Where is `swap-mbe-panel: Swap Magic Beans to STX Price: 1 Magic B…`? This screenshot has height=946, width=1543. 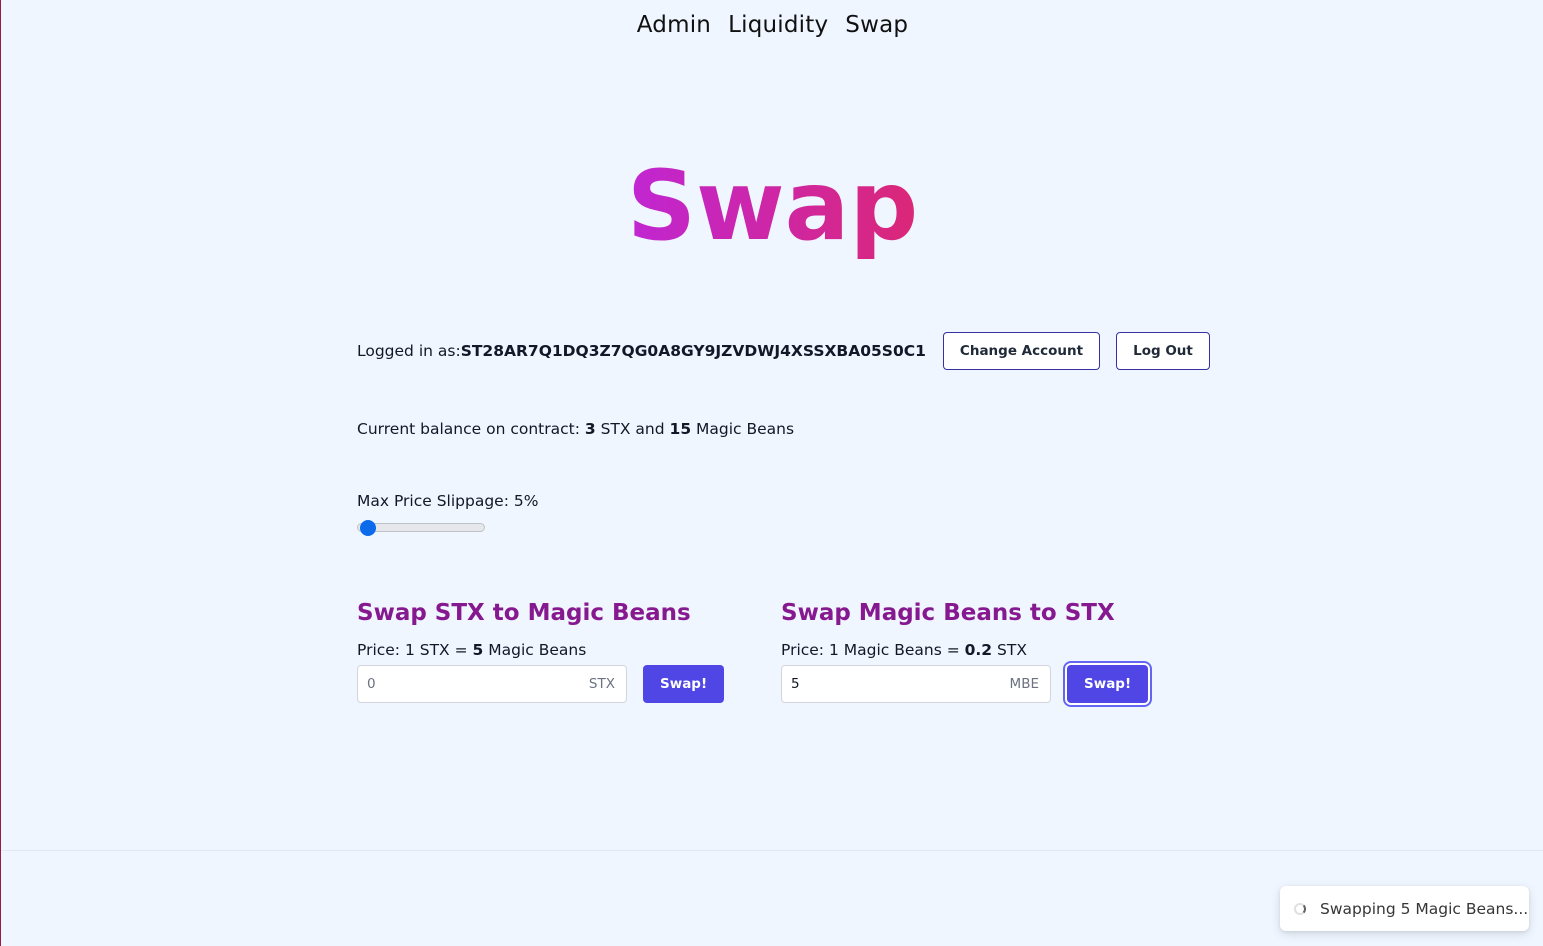 swap-mbe-panel: Swap Magic Beans to STX Price: 1 Magic B… is located at coordinates (981, 650).